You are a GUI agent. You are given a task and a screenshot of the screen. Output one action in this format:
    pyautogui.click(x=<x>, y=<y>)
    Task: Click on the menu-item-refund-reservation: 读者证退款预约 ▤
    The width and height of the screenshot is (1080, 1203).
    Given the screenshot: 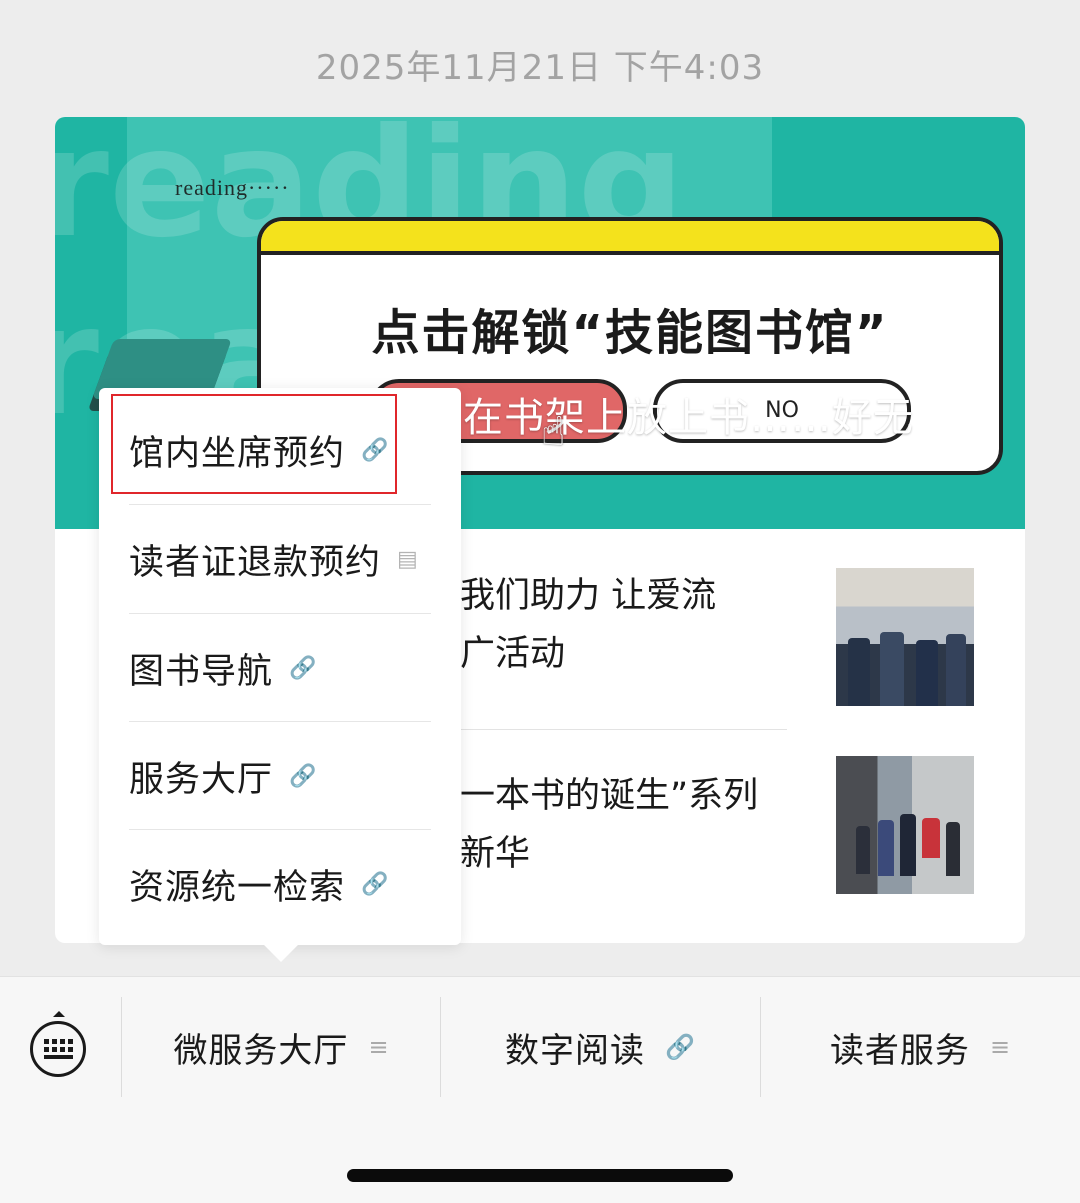 What is the action you would take?
    pyautogui.click(x=280, y=559)
    